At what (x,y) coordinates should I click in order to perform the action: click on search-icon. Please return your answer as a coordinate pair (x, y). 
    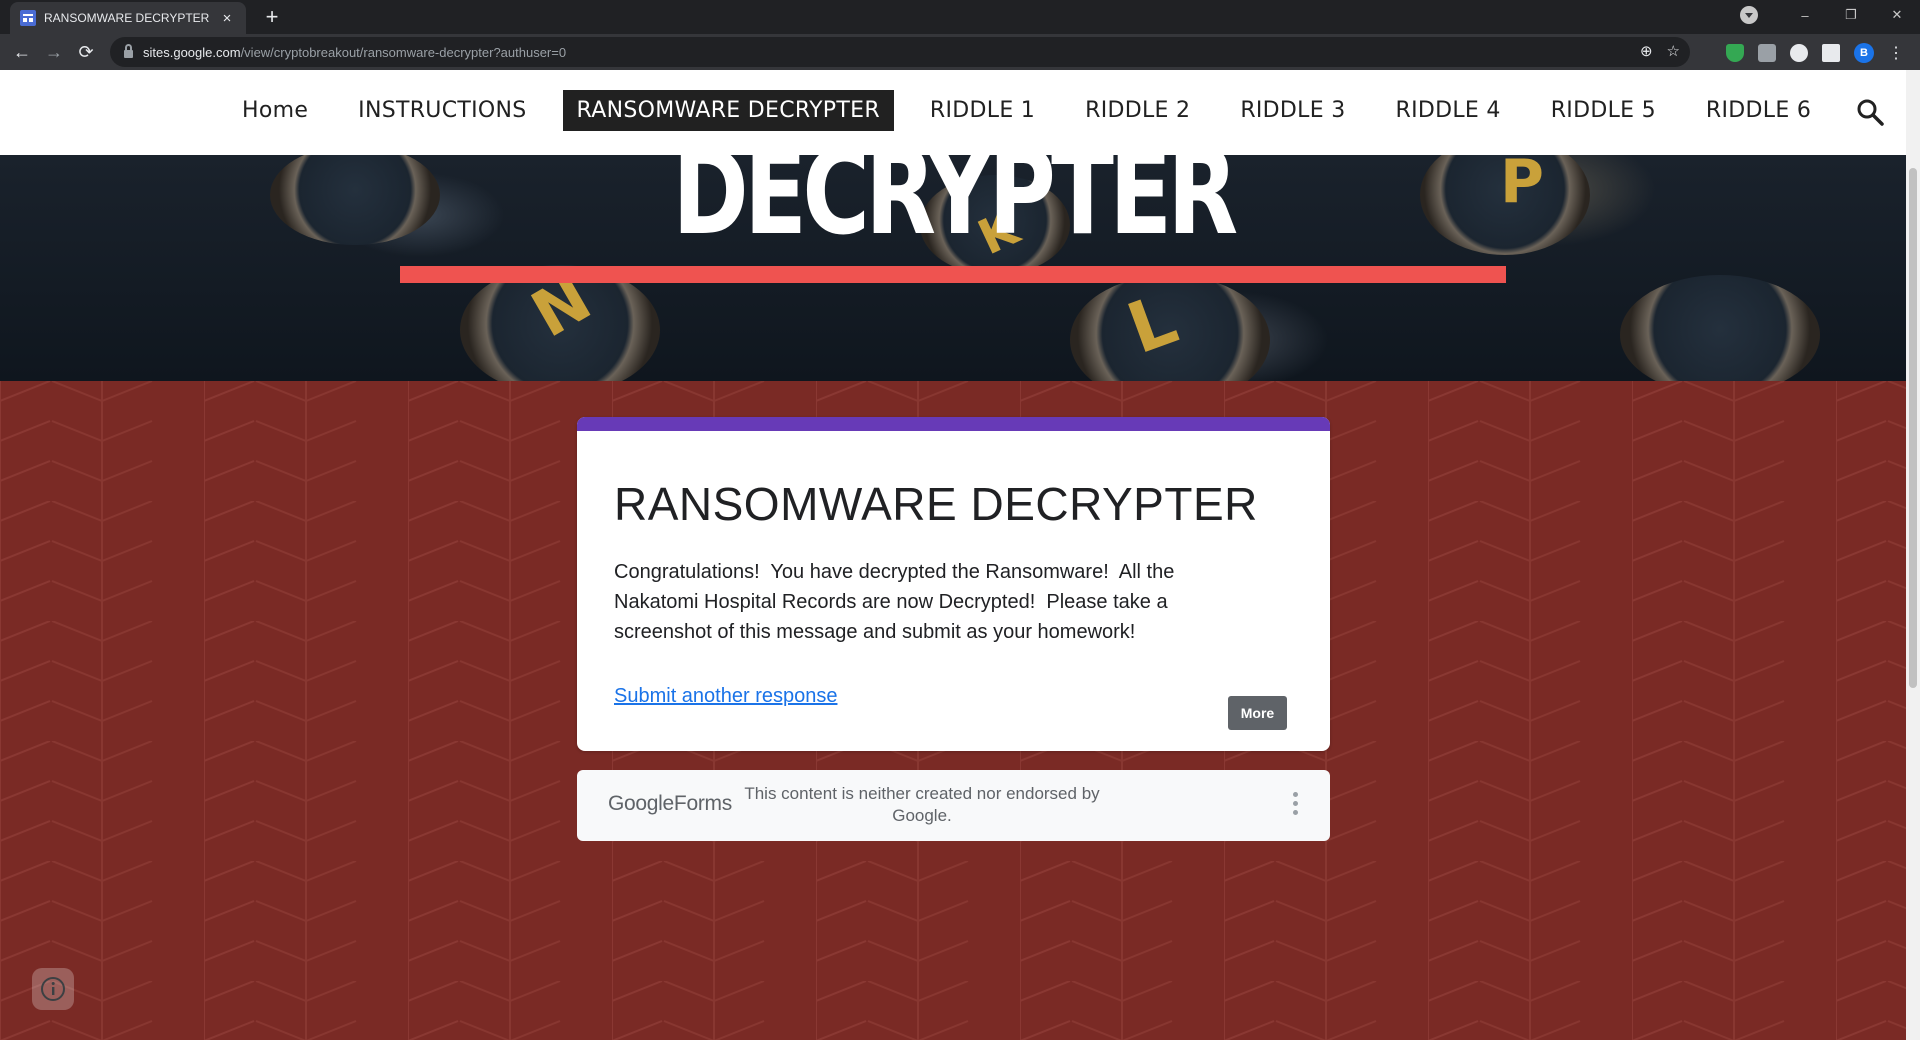
    Looking at the image, I should click on (1870, 112).